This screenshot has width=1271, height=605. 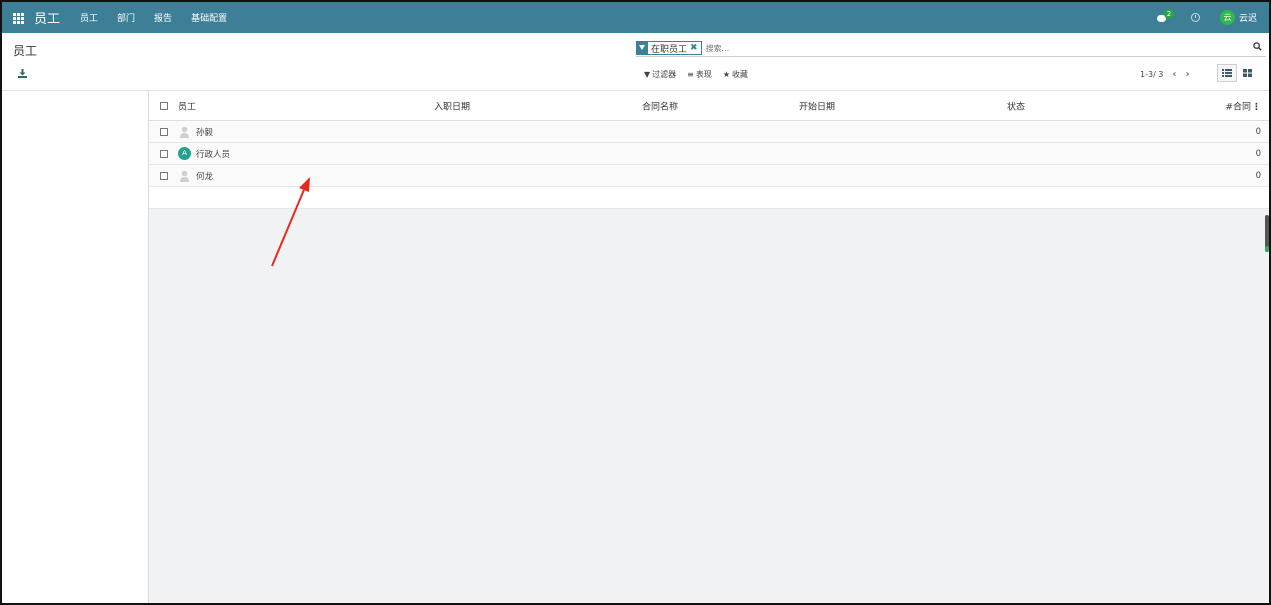 What do you see at coordinates (1168, 13) in the screenshot?
I see `chat-badge: 2` at bounding box center [1168, 13].